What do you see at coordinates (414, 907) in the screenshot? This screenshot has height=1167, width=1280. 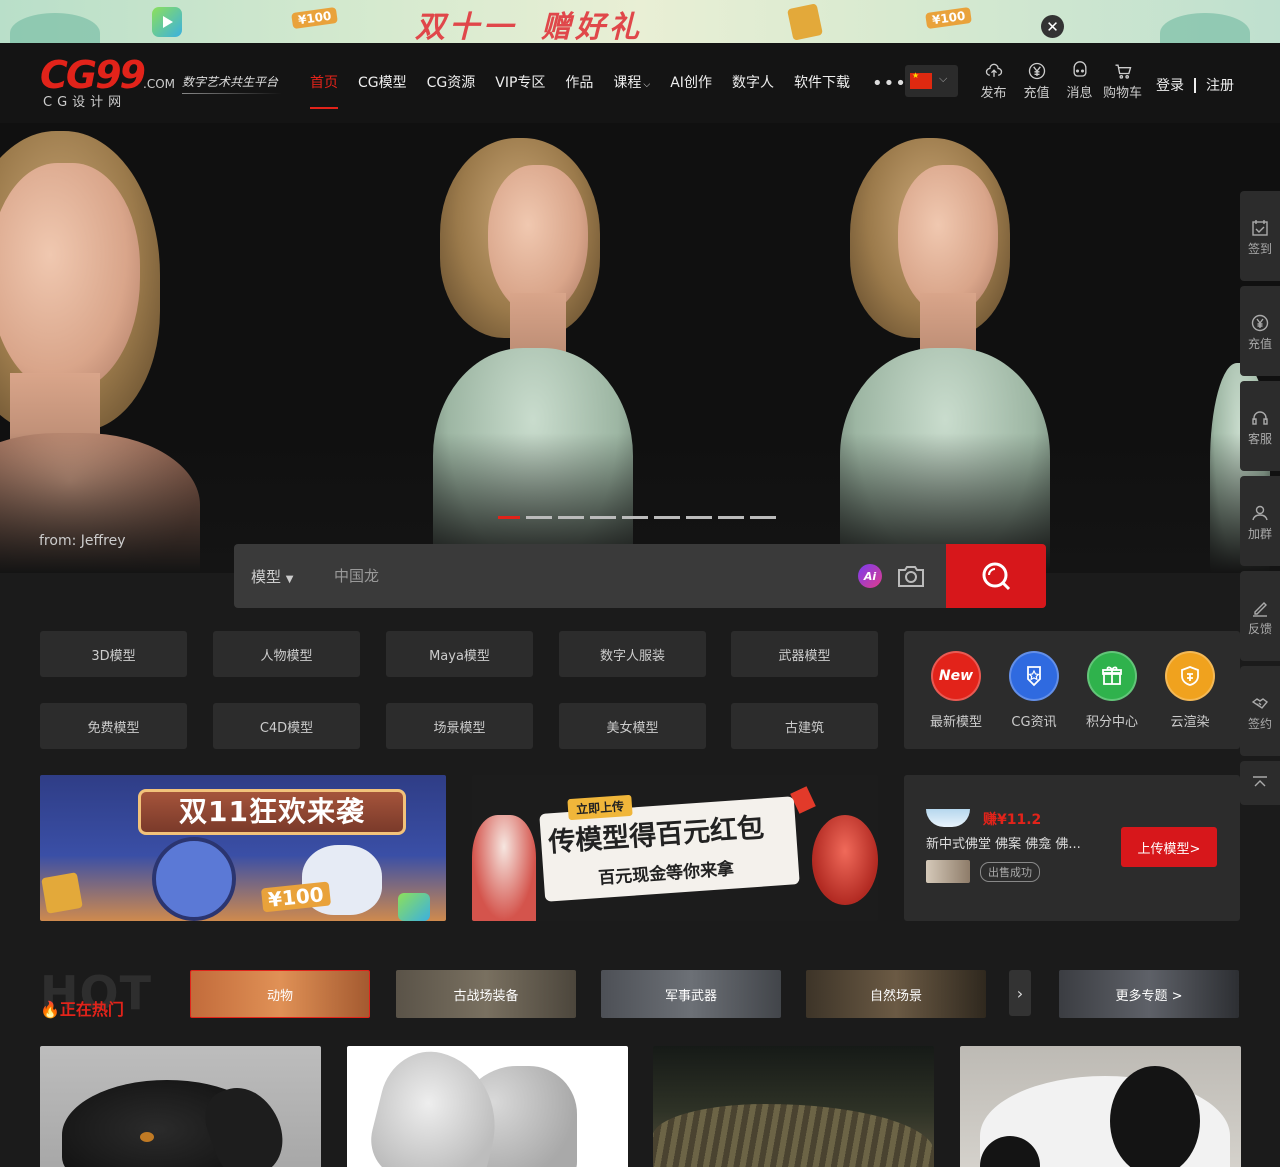 I see `play-logo-icon` at bounding box center [414, 907].